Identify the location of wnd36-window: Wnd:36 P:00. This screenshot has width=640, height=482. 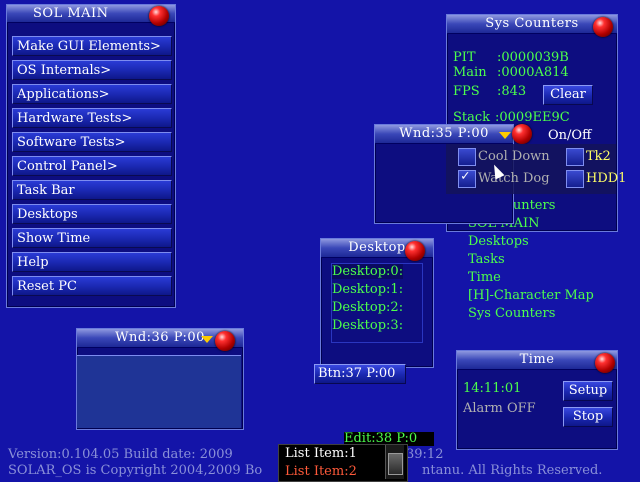
(160, 379).